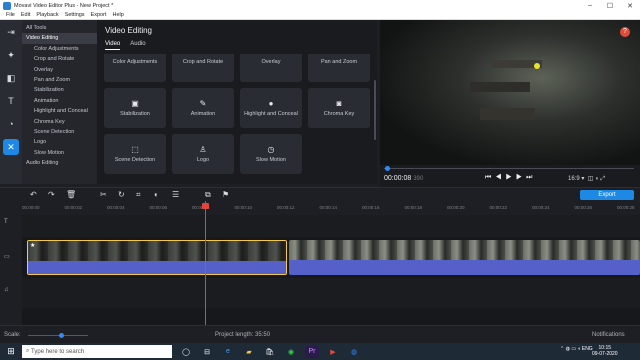 The image size is (640, 360). What do you see at coordinates (6, 222) in the screenshot?
I see `title-track-icon: T` at bounding box center [6, 222].